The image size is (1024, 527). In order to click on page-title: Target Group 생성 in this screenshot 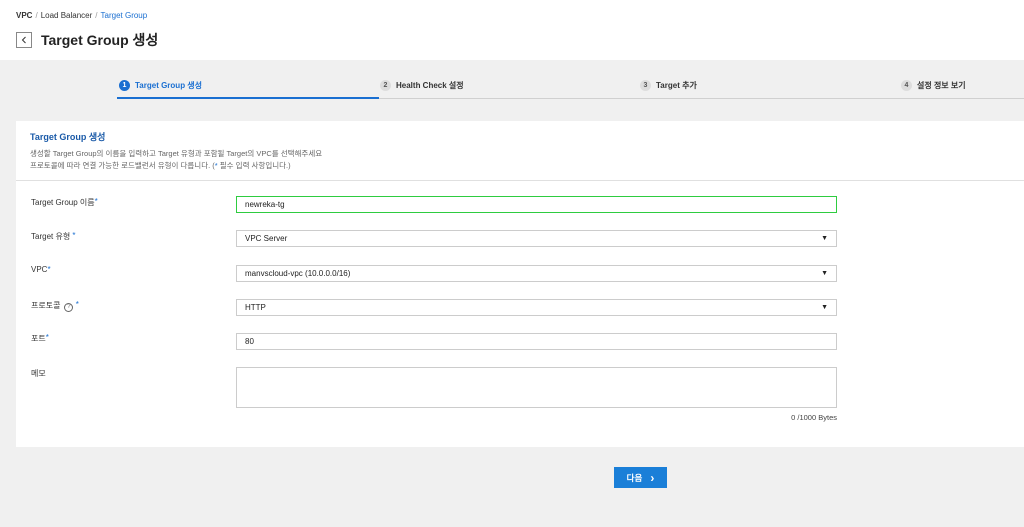, I will do `click(100, 40)`.